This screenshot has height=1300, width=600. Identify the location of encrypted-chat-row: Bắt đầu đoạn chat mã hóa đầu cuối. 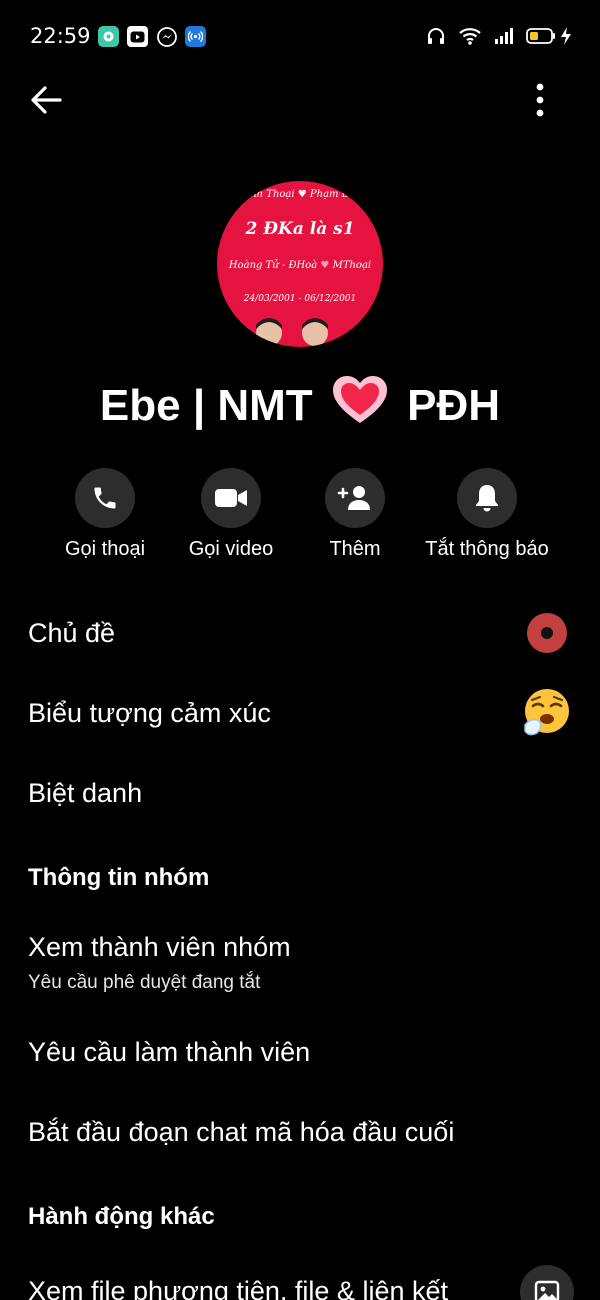
(241, 1132).